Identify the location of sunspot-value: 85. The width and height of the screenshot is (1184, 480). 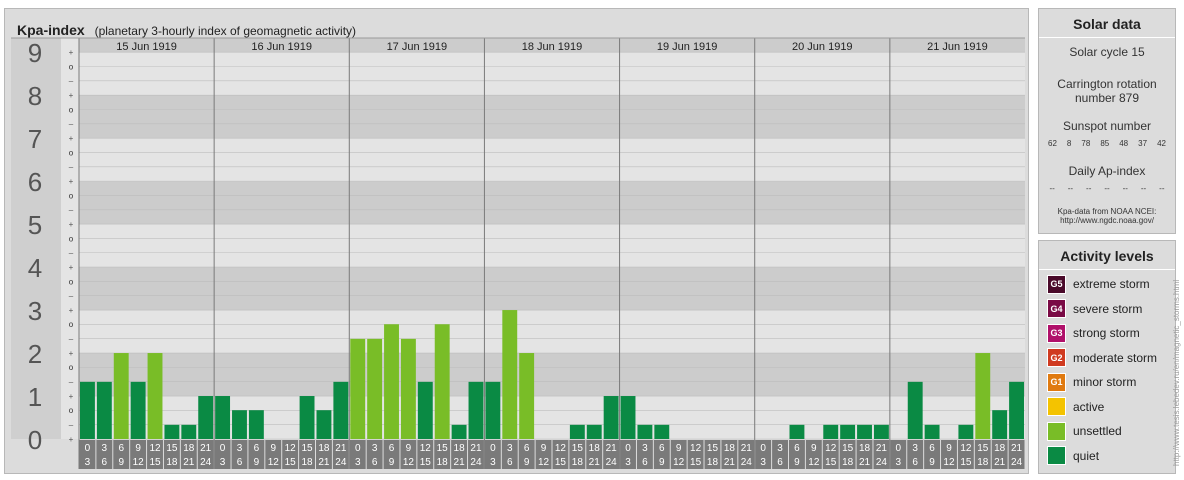
(1105, 143).